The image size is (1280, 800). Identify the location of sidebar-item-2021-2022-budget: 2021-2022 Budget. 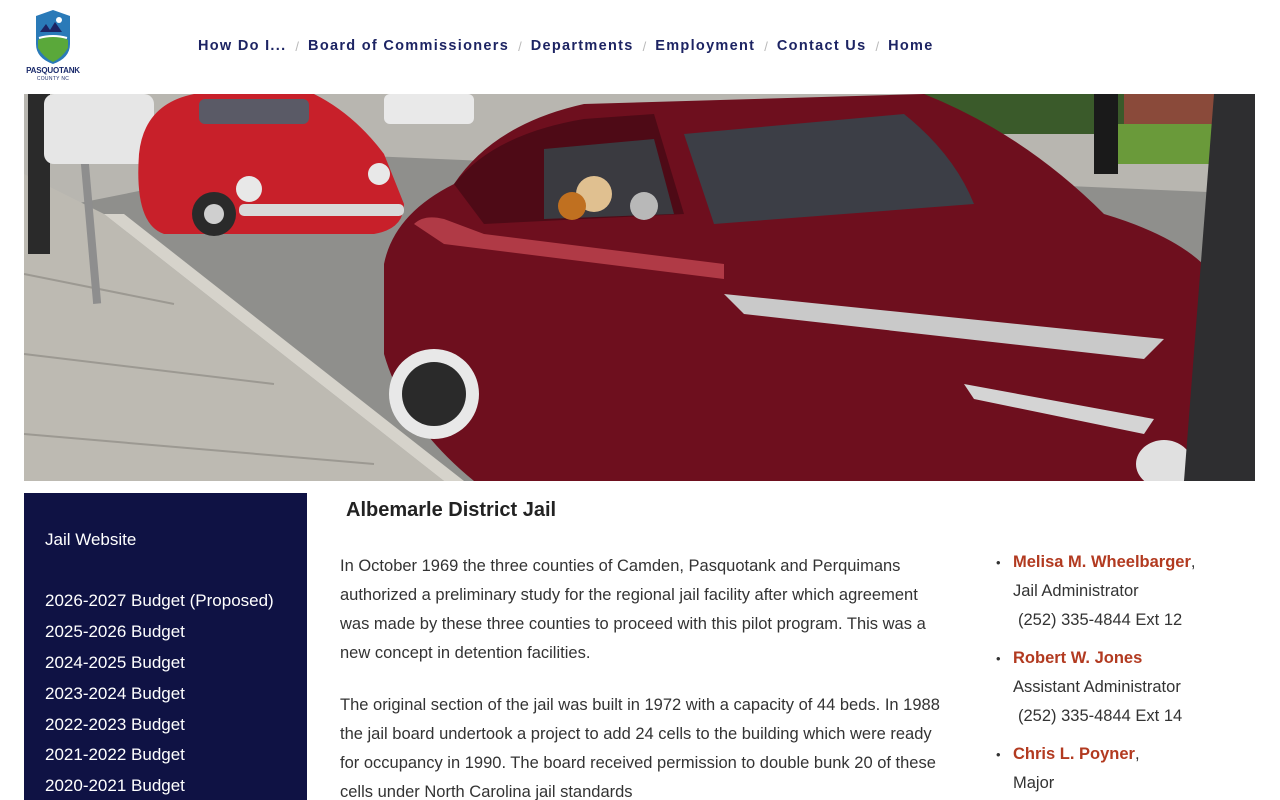
(115, 755).